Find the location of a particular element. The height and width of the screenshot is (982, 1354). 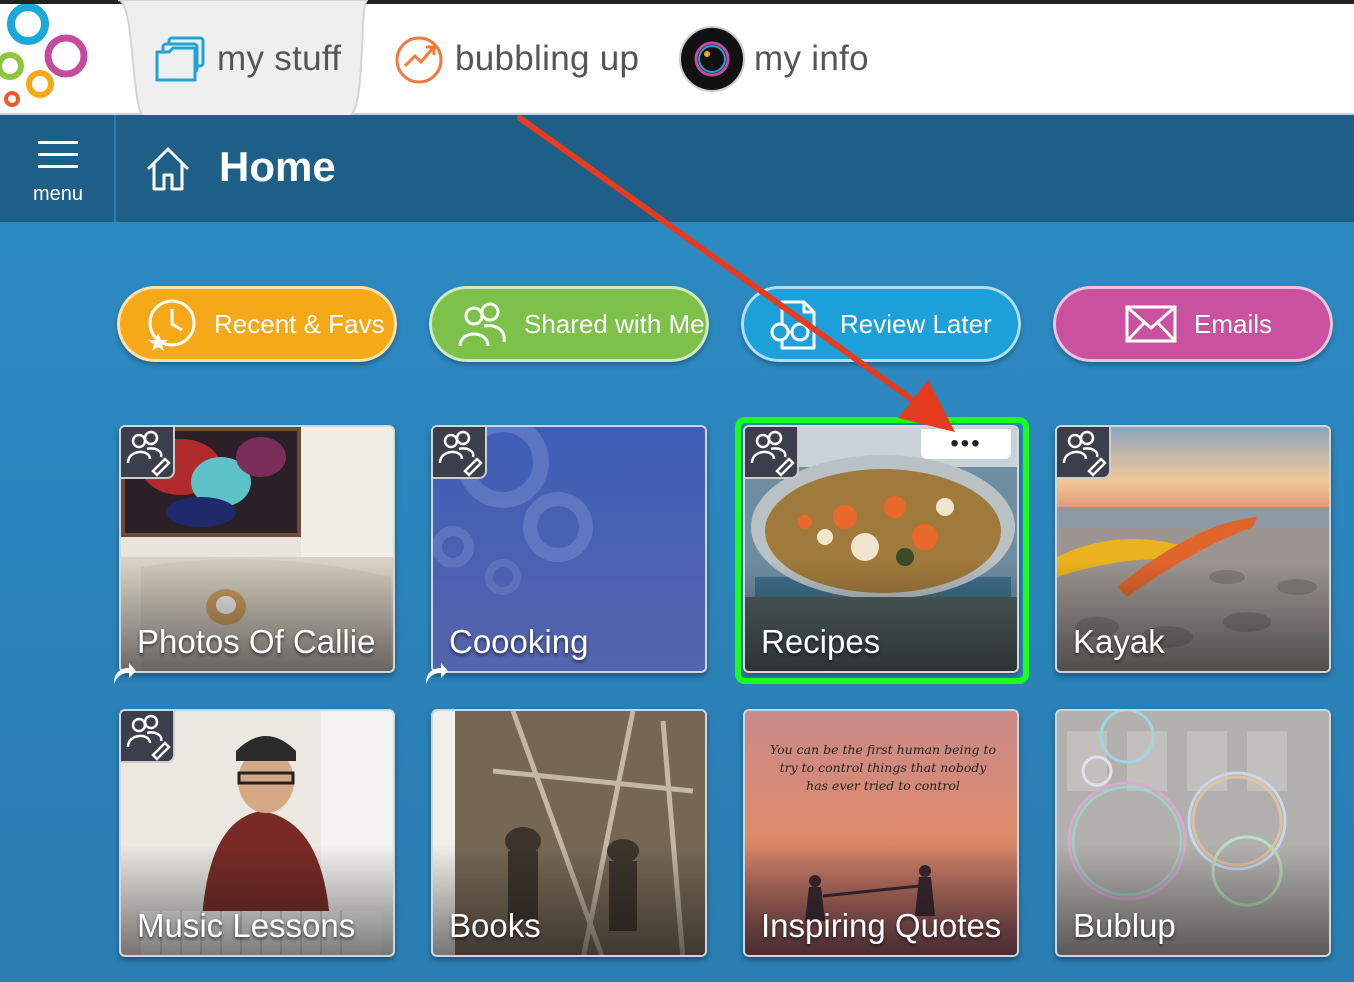

tab-bubbling-up: bubbling up is located at coordinates (516, 59).